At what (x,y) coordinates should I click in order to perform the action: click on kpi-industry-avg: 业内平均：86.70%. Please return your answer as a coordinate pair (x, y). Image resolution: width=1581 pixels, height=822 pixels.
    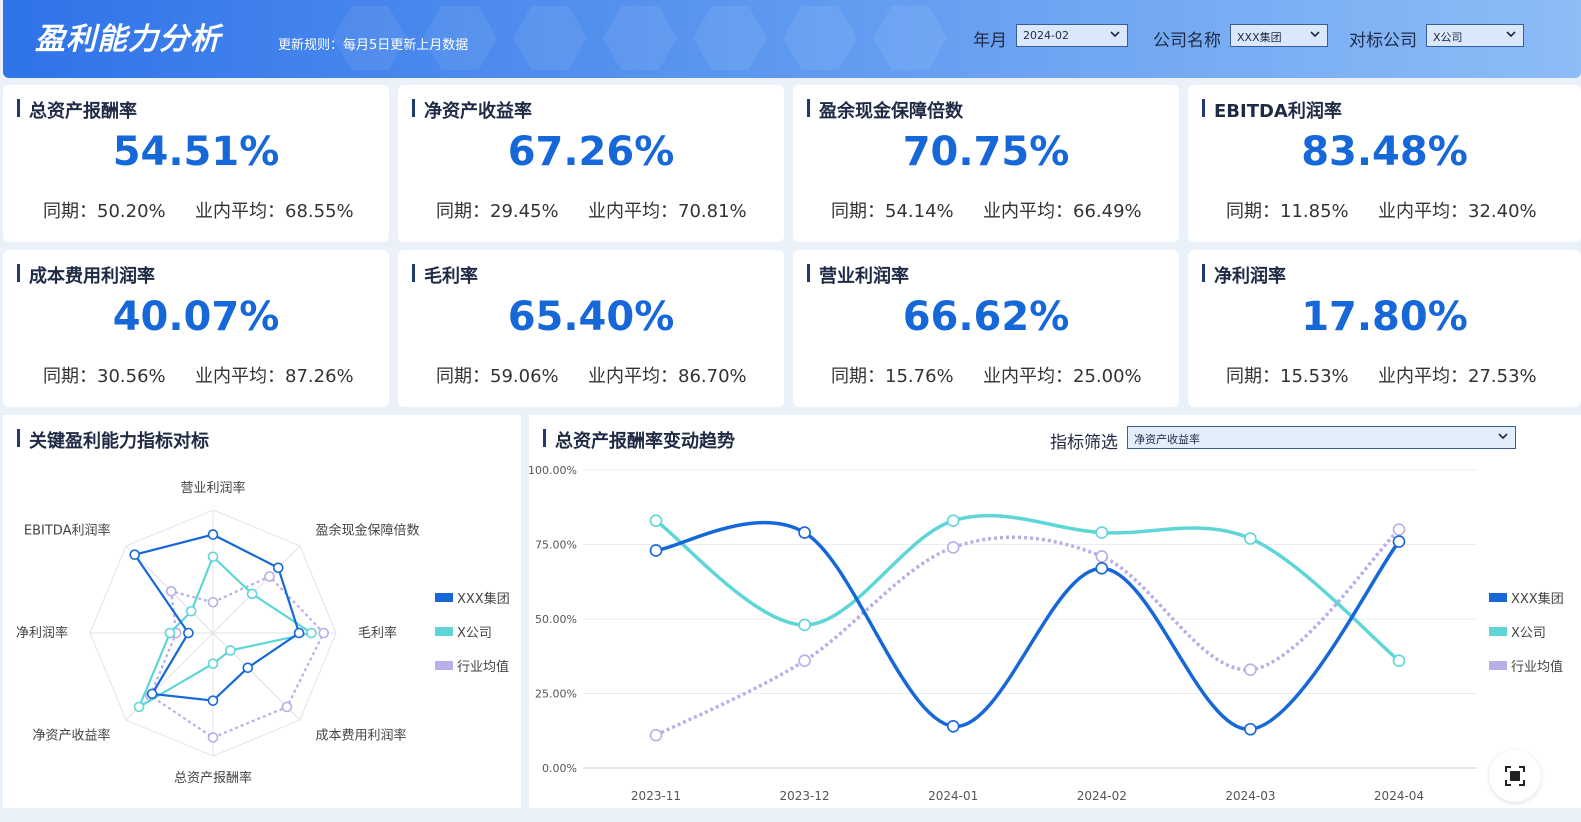
    Looking at the image, I should click on (667, 376).